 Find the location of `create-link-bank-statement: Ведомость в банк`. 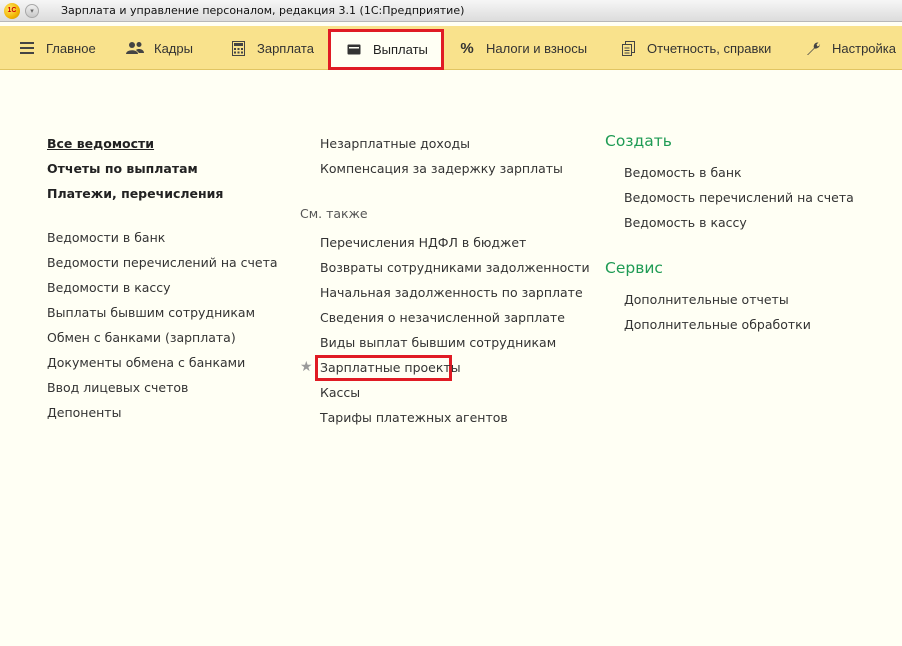

create-link-bank-statement: Ведомость в банк is located at coordinates (683, 172).